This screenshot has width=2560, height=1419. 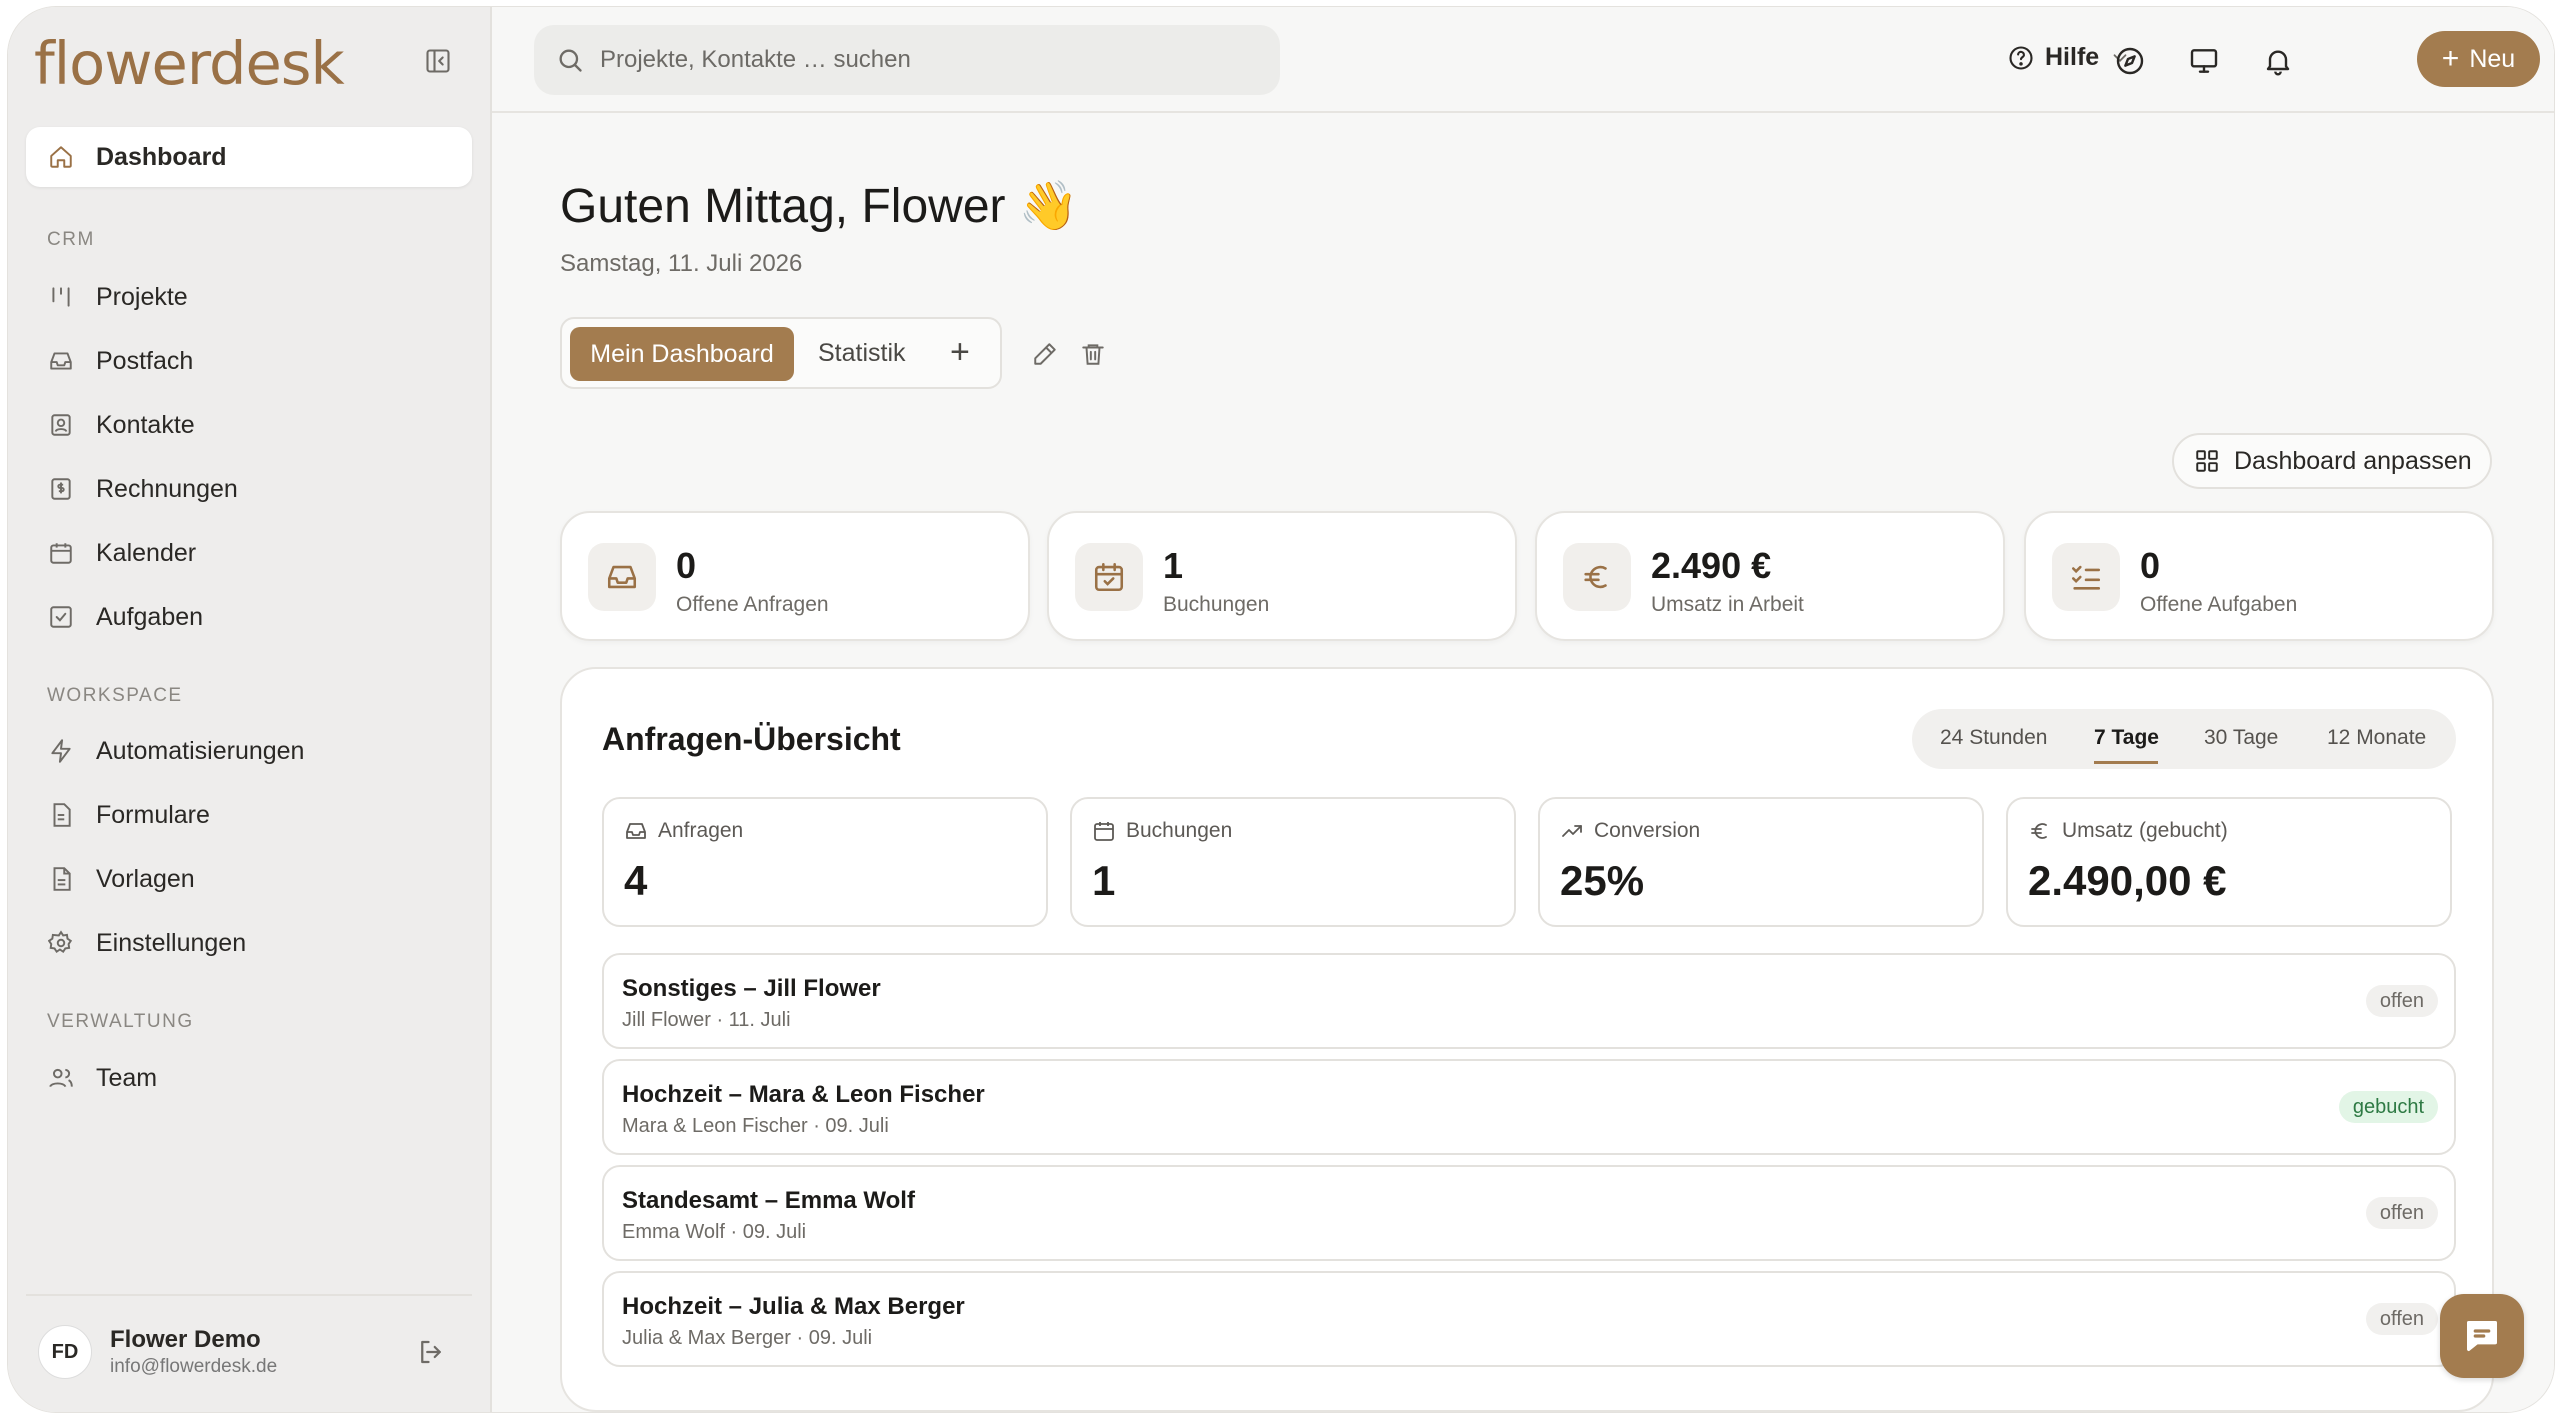 I want to click on kpi-value: 2.490 €, so click(x=1711, y=565).